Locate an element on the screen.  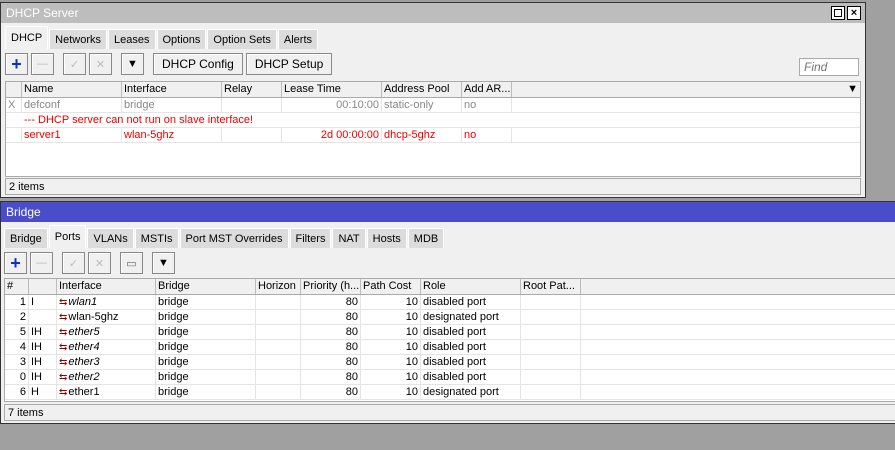
table-row: 0 IH ⇆ether2 bridge 80 10 disabled port is located at coordinates (450, 377).